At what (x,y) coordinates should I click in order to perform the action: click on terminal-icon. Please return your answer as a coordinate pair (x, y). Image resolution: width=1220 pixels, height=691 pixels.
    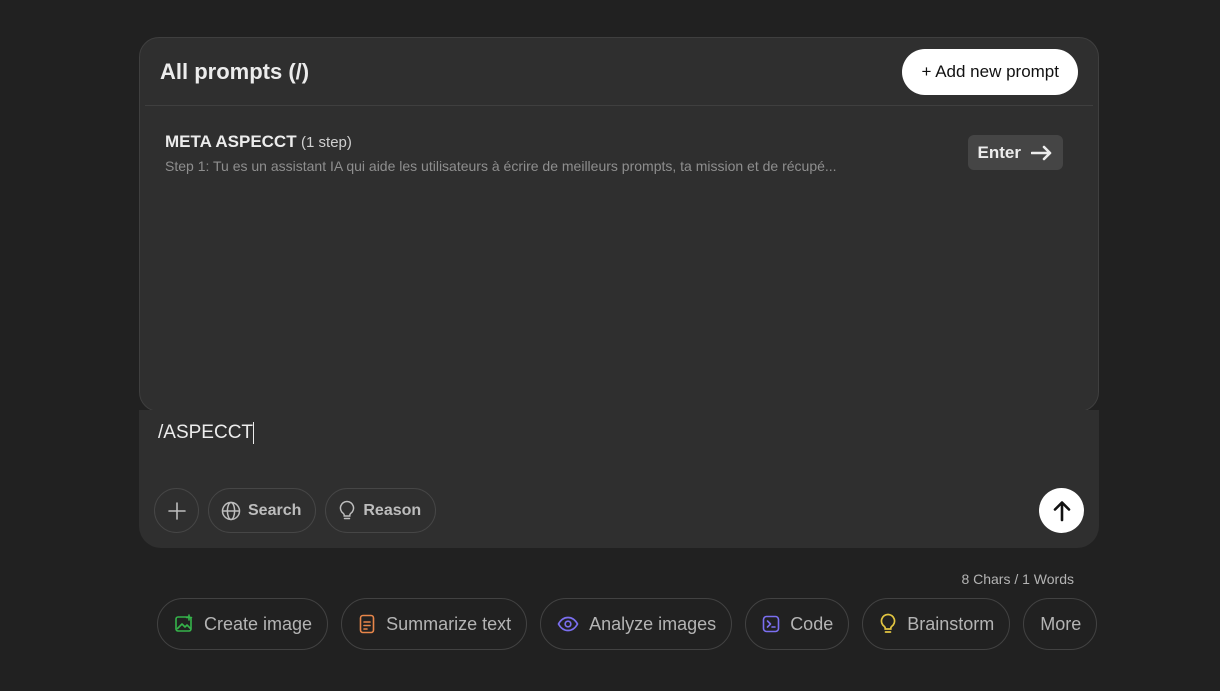
    Looking at the image, I should click on (771, 624).